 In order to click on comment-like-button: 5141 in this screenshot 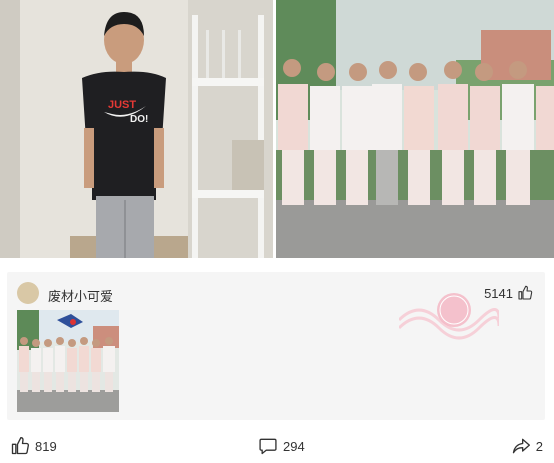, I will do `click(508, 293)`.